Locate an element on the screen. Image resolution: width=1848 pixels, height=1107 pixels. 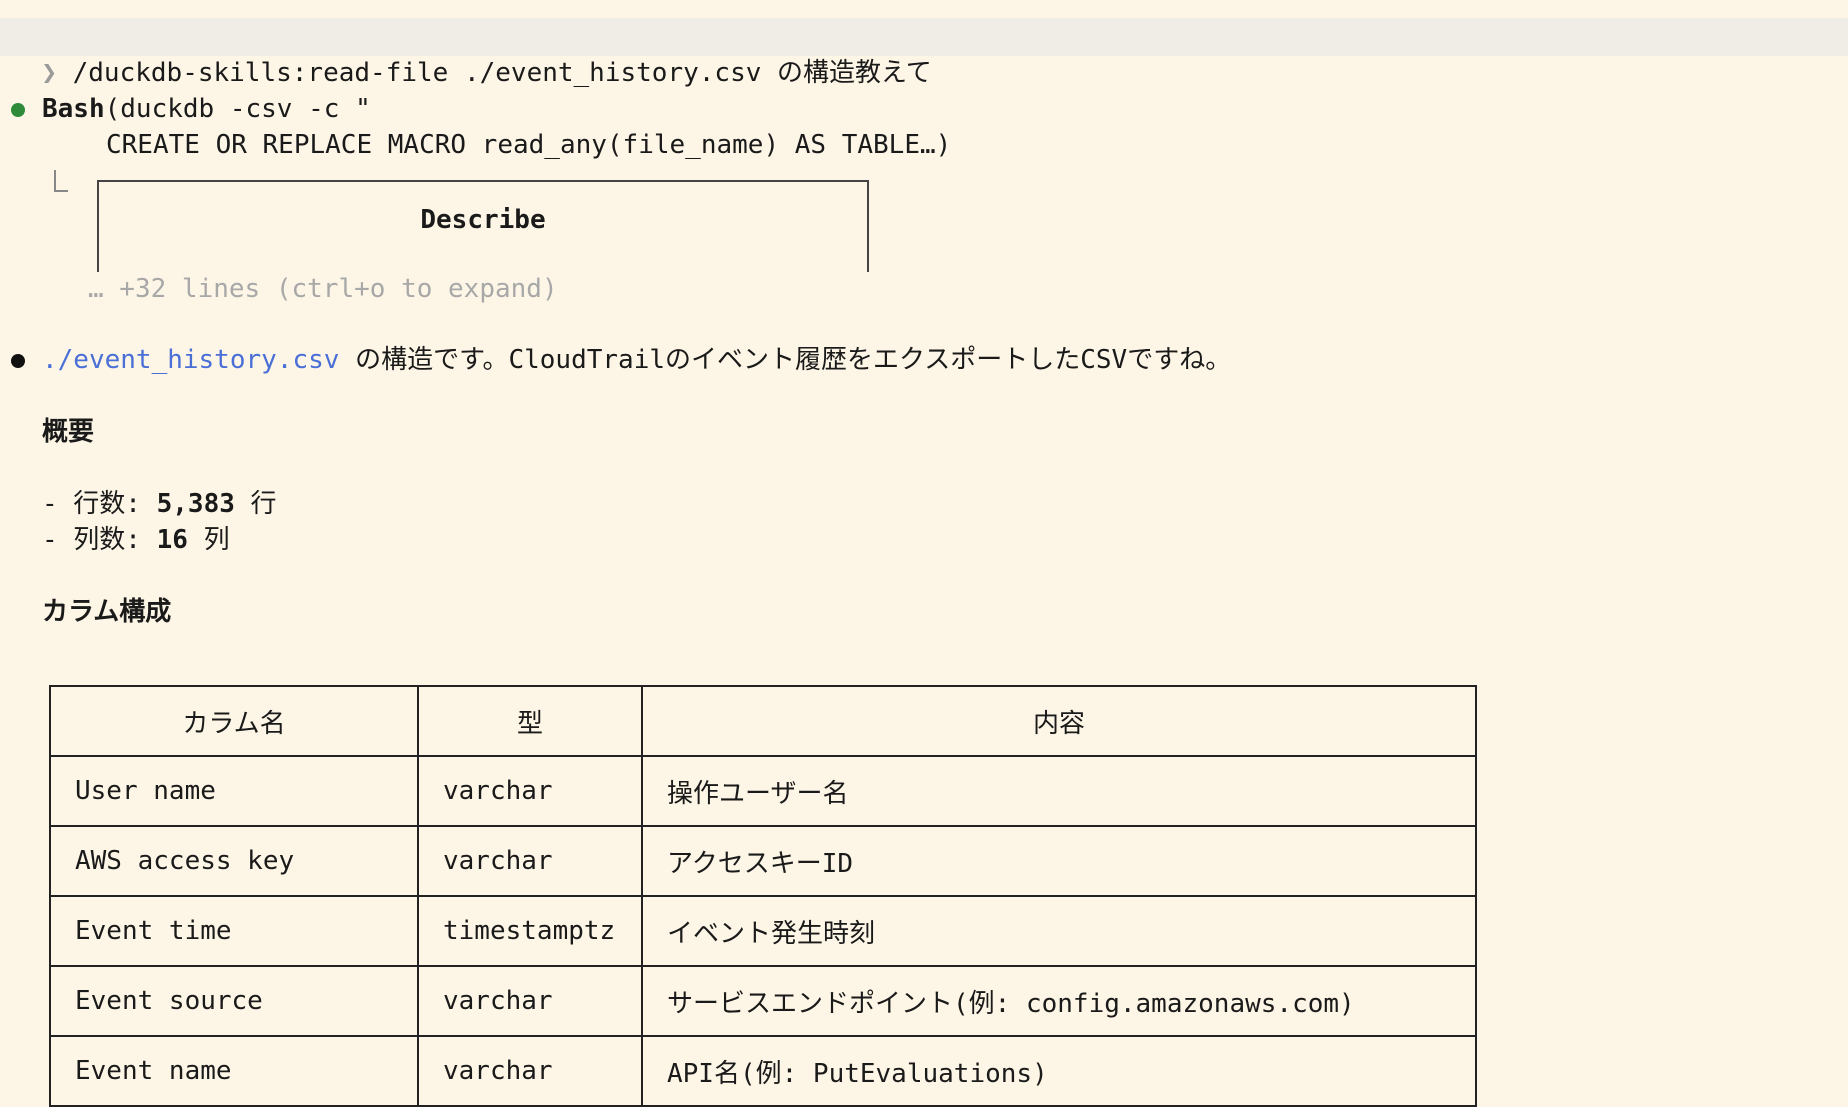
tool-status-dot-icon is located at coordinates (18, 110).